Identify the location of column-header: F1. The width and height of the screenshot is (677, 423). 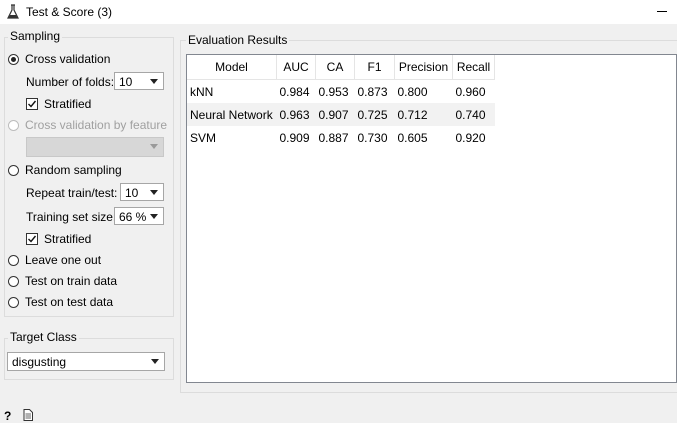
(374, 67).